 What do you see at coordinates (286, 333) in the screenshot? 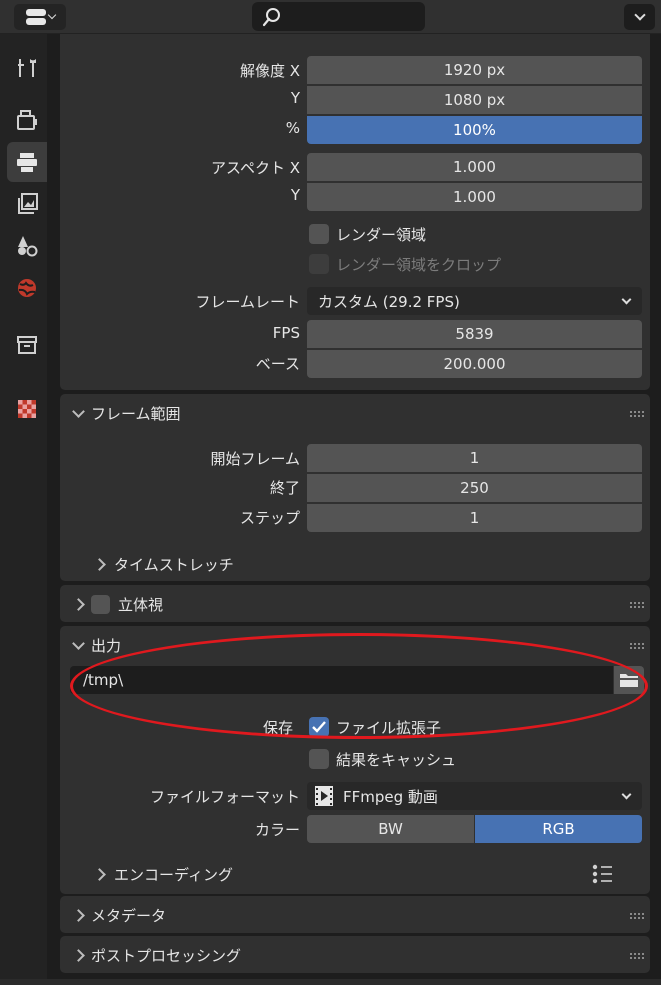
I see `fps-label: FPS` at bounding box center [286, 333].